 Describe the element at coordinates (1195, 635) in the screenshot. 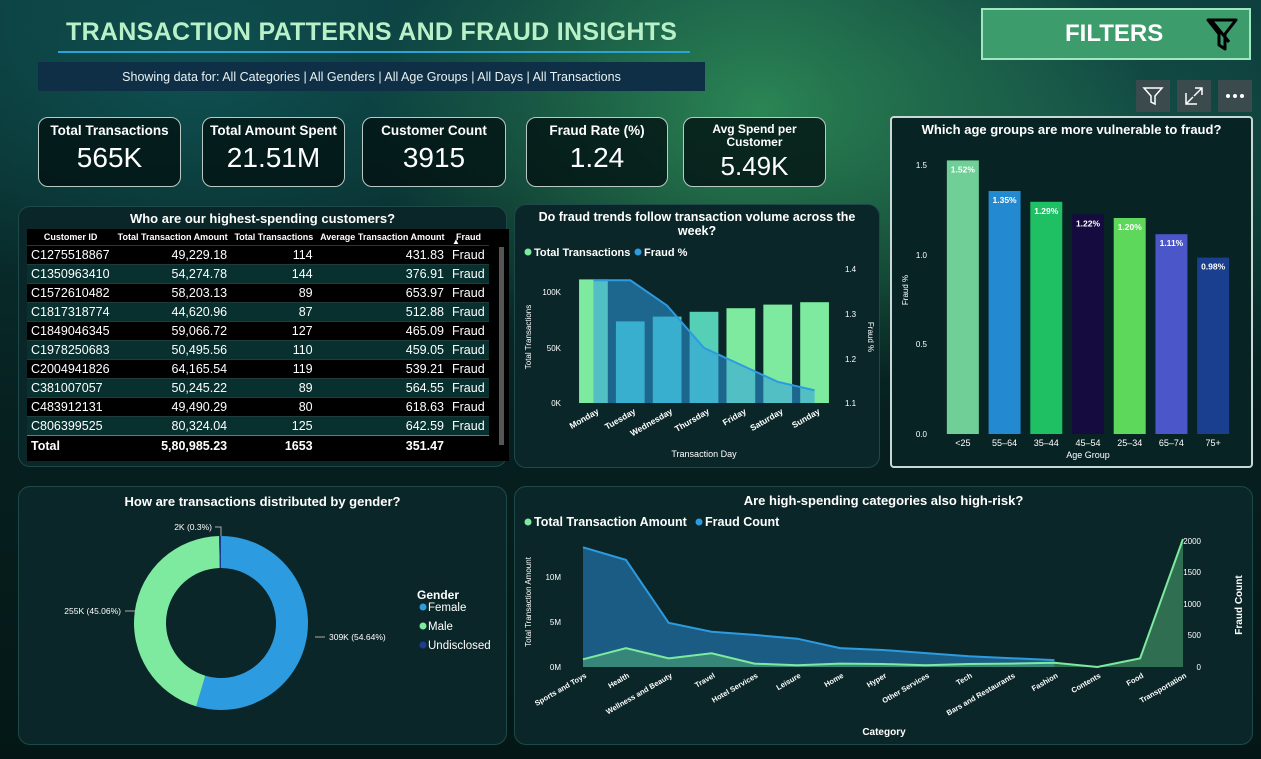

I see `y2-tick: 500` at that location.